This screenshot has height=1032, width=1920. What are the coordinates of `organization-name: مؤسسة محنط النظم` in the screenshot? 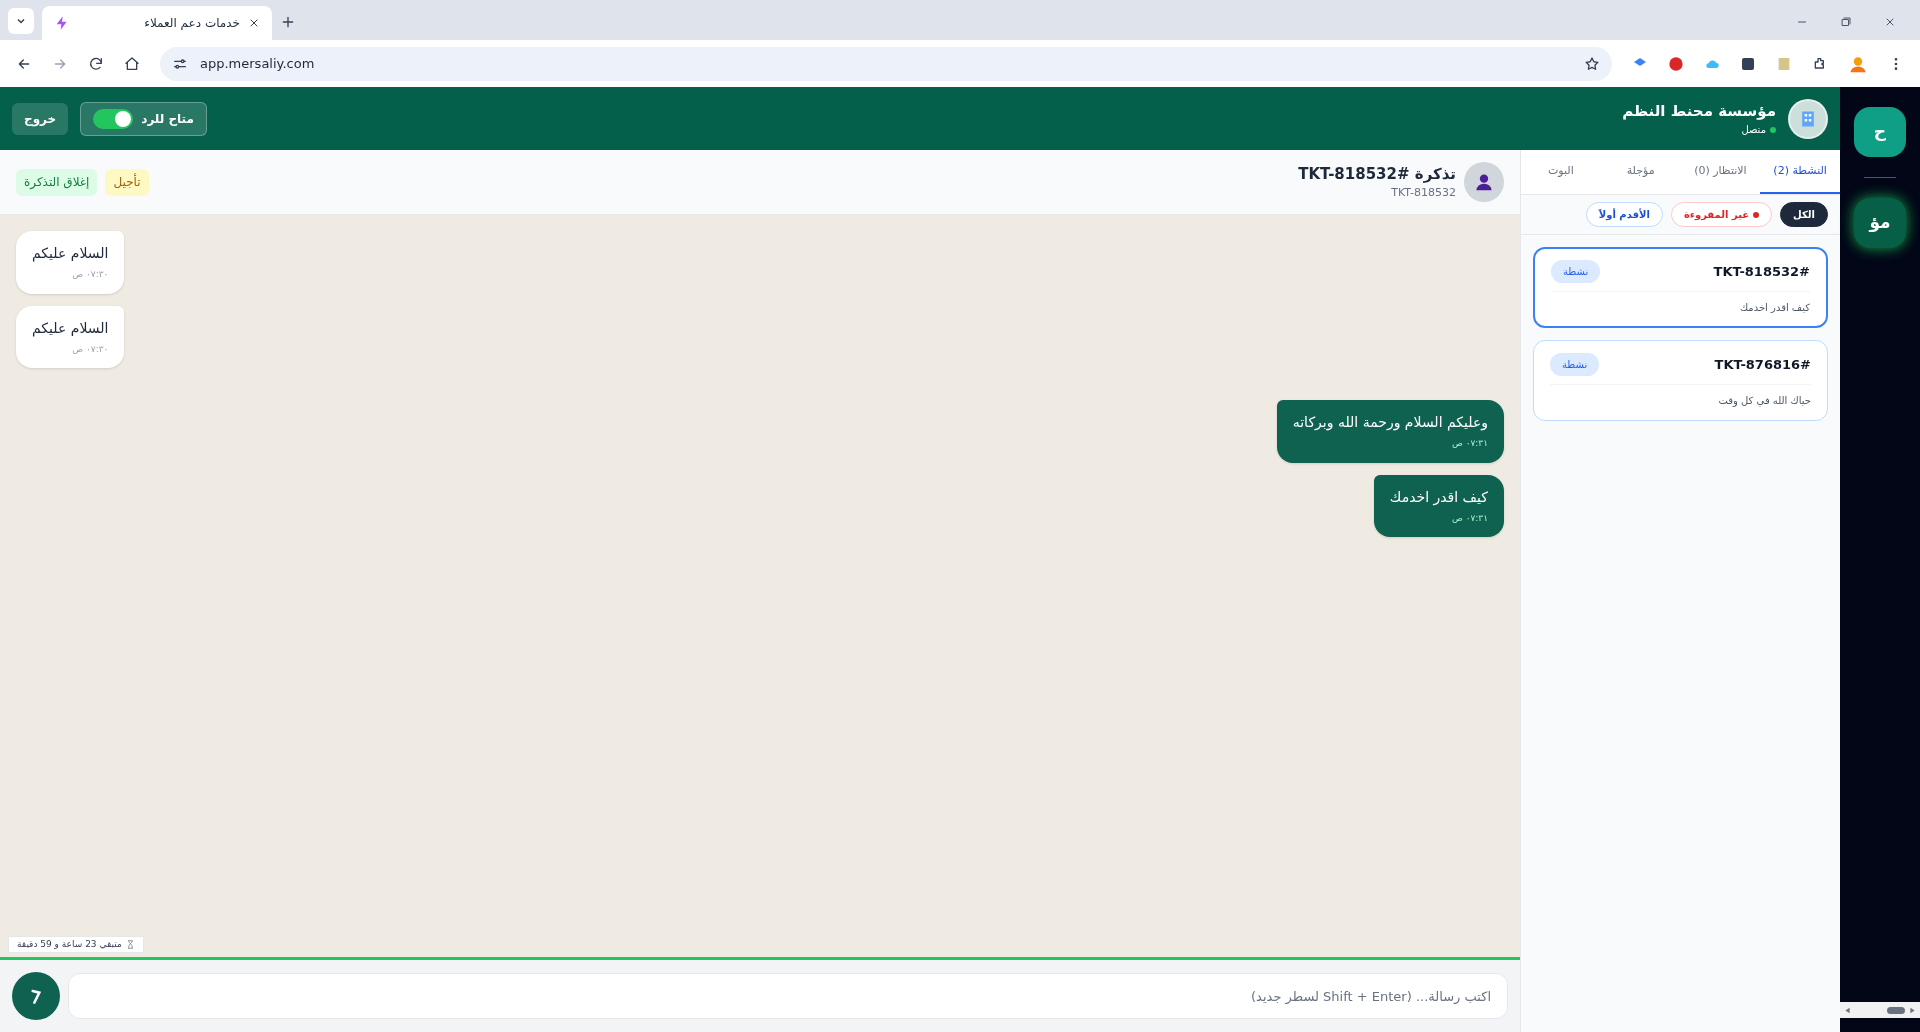 It's located at (1699, 111).